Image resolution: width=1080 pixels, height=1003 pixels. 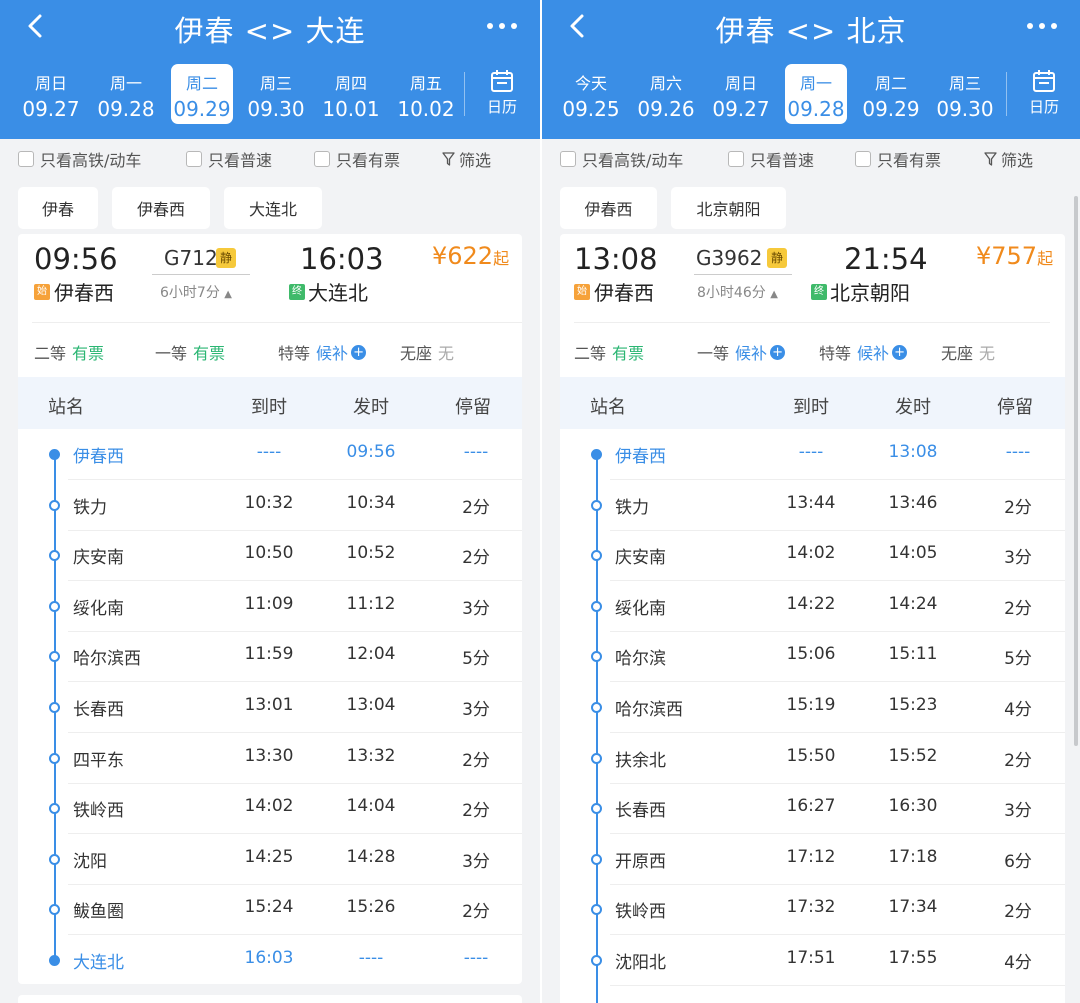 I want to click on date-tab: 周五 10.02, so click(x=426, y=94).